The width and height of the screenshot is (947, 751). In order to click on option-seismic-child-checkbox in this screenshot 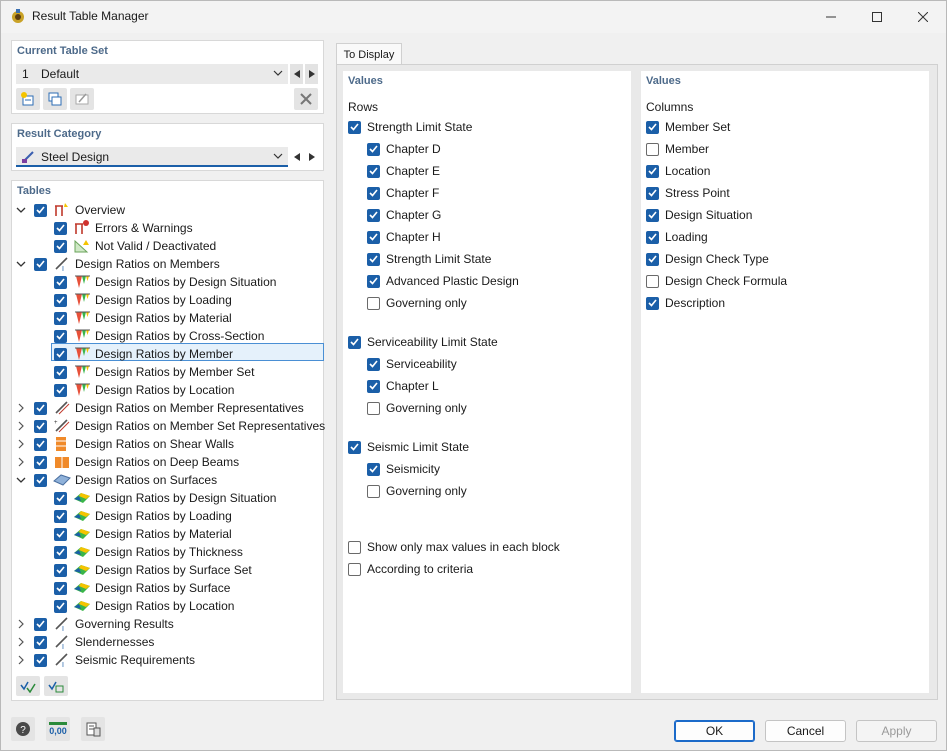, I will do `click(373, 469)`.